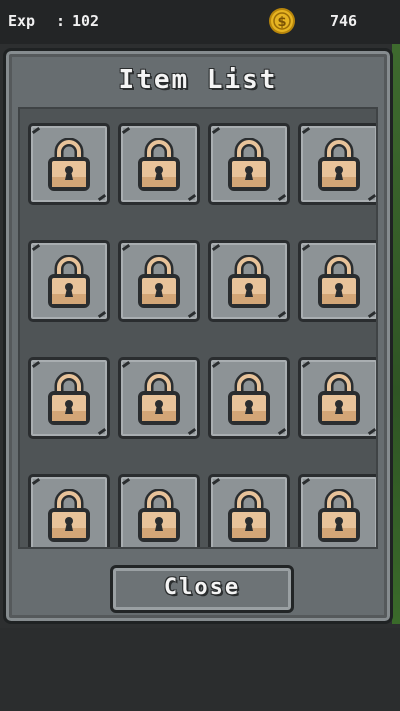 Image resolution: width=400 pixels, height=711 pixels. What do you see at coordinates (200, 669) in the screenshot?
I see `bottom-background` at bounding box center [200, 669].